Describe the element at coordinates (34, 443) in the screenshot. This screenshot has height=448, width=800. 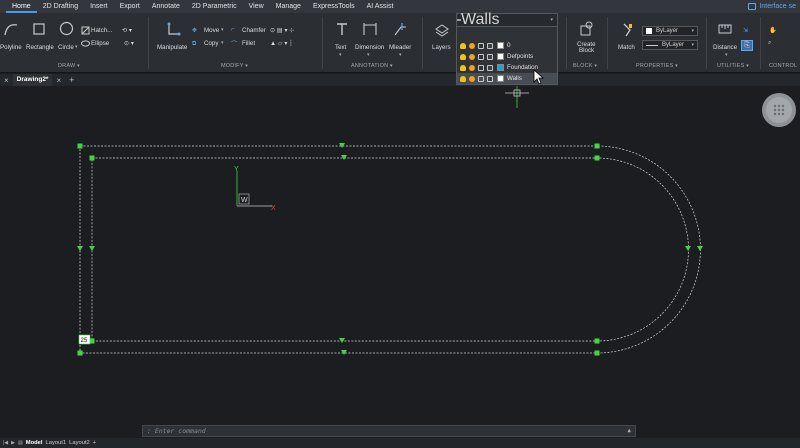
I see `tab-model: Model` at that location.